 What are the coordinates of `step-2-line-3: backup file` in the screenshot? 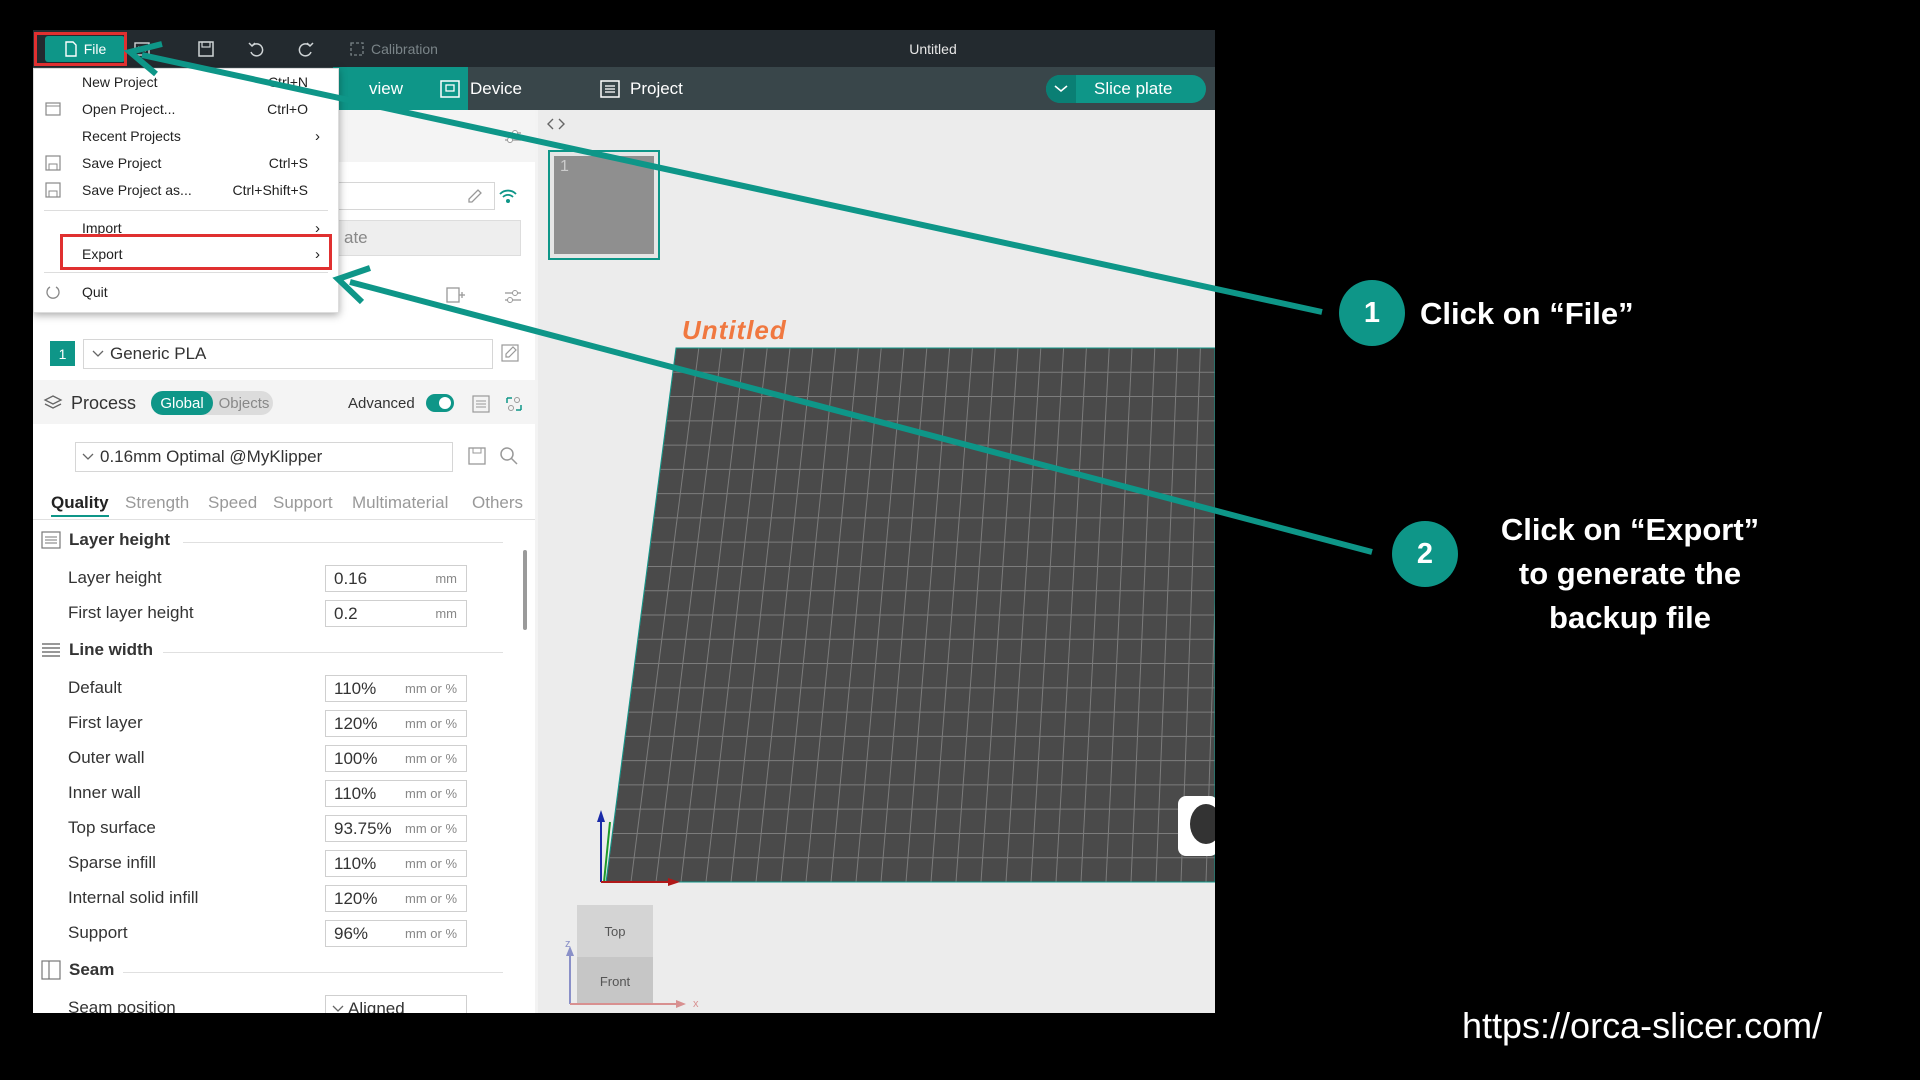 It's located at (1630, 617).